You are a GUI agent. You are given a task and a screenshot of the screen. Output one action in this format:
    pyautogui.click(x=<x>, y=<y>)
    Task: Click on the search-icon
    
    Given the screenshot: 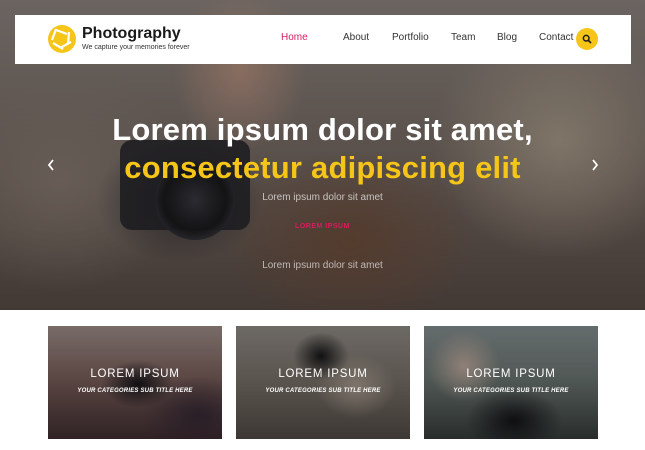 What is the action you would take?
    pyautogui.click(x=587, y=39)
    